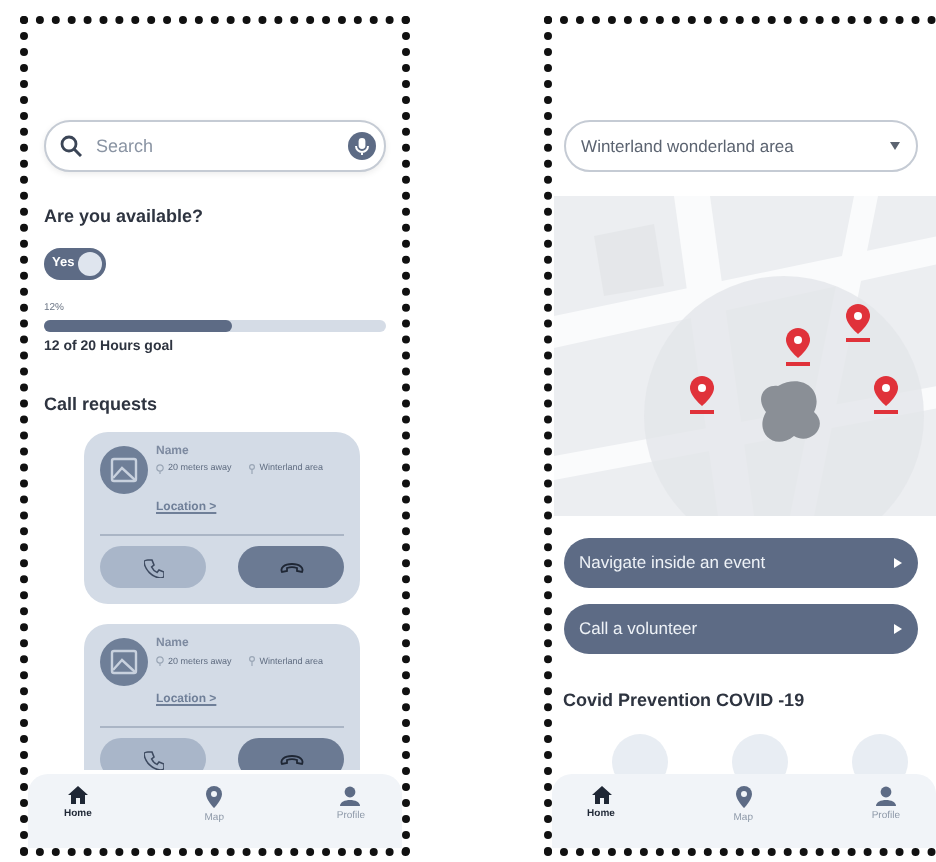 This screenshot has width=936, height=862. What do you see at coordinates (685, 701) in the screenshot?
I see `section-title: Covid Prevention COVID -19` at bounding box center [685, 701].